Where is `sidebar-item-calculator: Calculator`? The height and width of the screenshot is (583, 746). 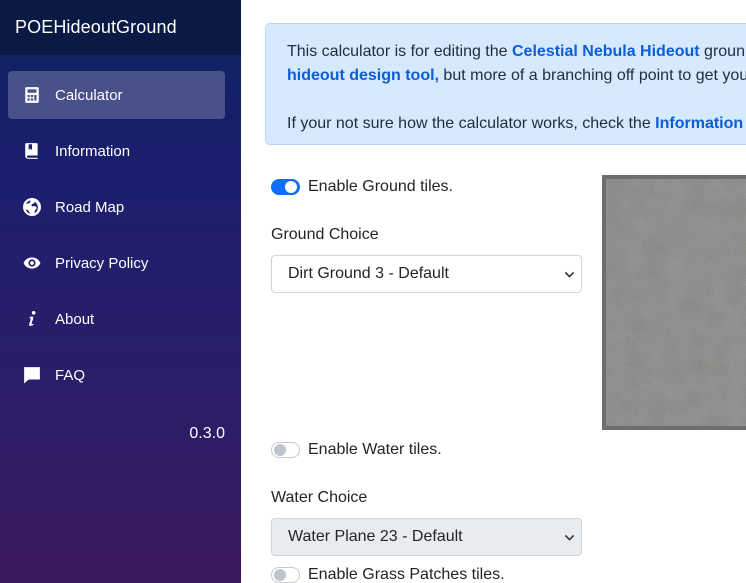
sidebar-item-calculator: Calculator is located at coordinates (116, 95).